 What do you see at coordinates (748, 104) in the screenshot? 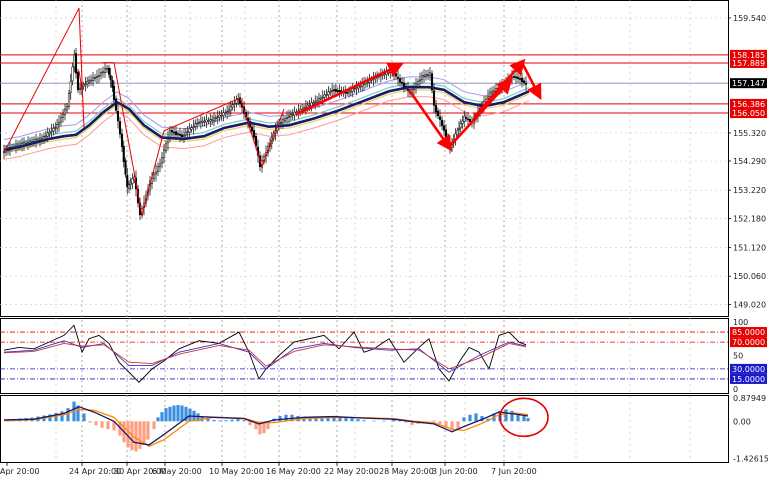
I see `price-level-label: 156.386` at bounding box center [748, 104].